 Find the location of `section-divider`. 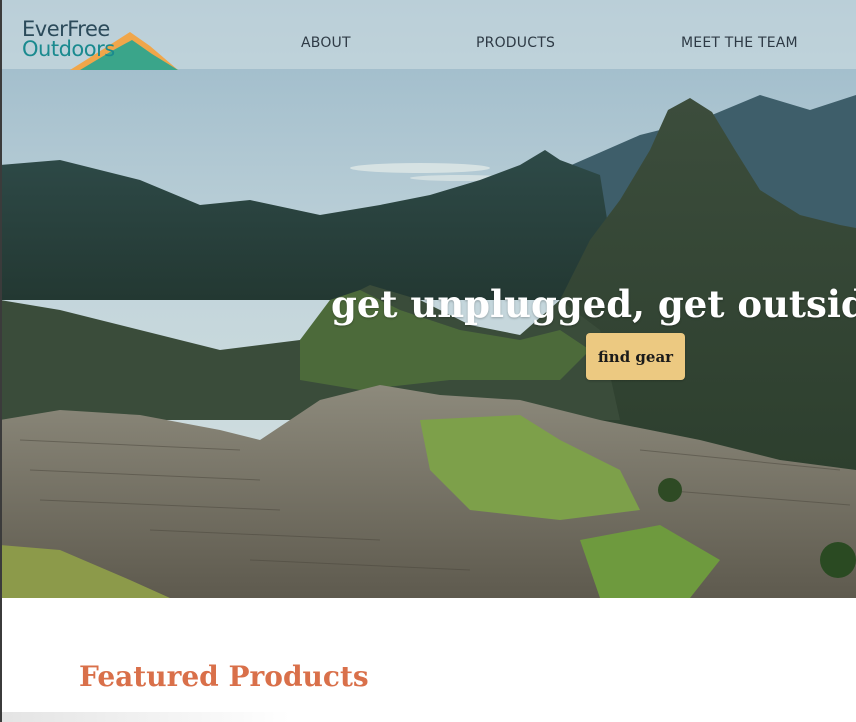

section-divider is located at coordinates (145, 717).